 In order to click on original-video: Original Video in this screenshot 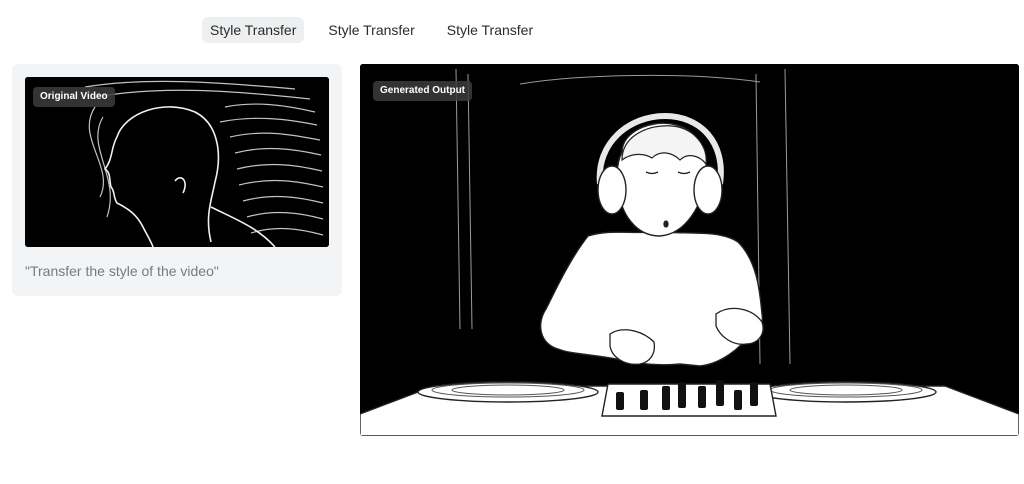, I will do `click(177, 162)`.